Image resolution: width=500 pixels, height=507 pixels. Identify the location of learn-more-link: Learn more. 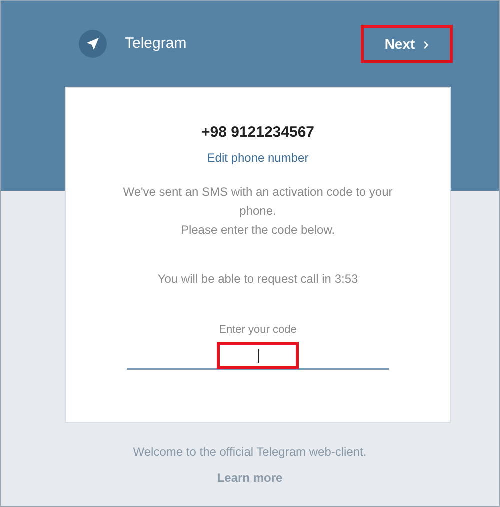
(250, 478).